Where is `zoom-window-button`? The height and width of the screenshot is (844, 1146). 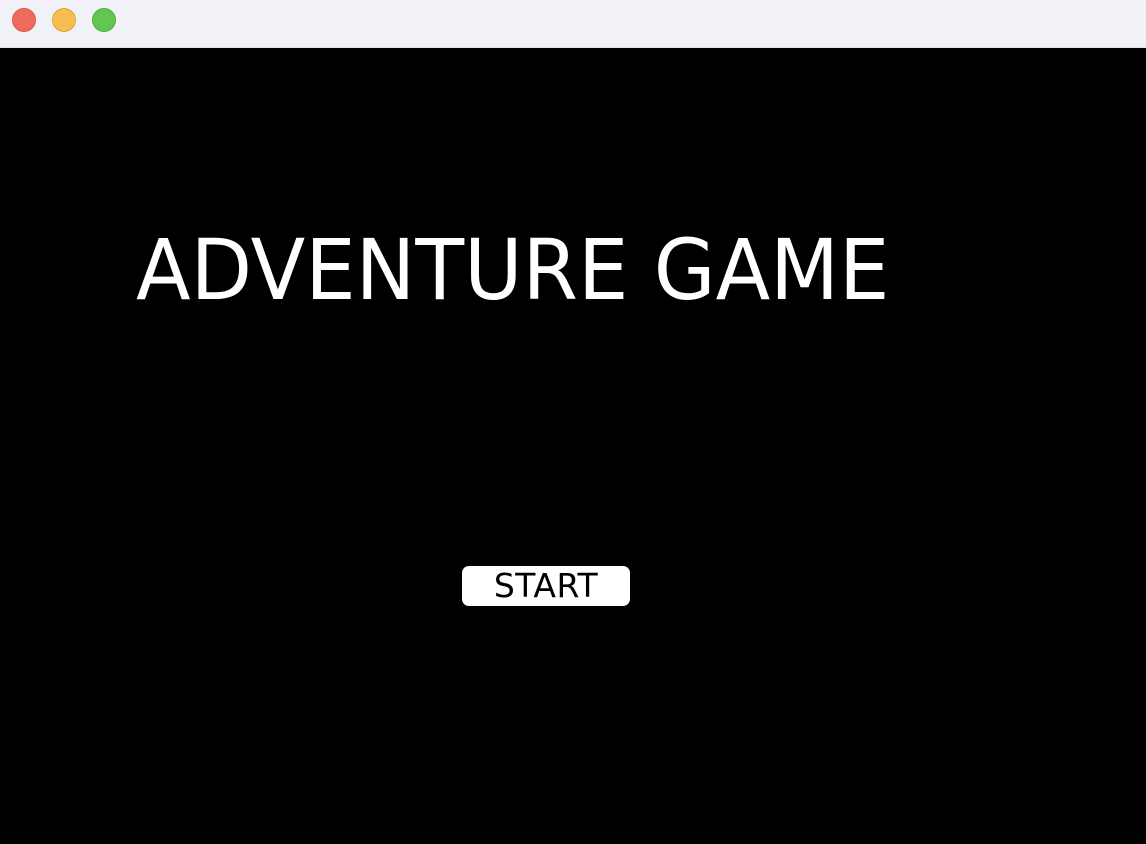 zoom-window-button is located at coordinates (104, 20).